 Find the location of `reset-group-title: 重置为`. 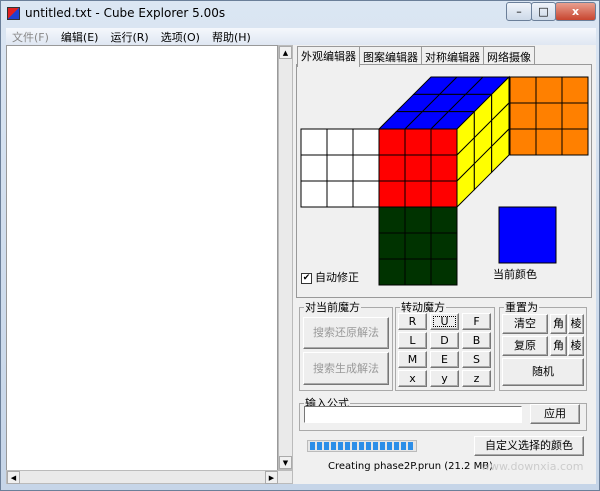

reset-group-title: 重置为 is located at coordinates (521, 307).